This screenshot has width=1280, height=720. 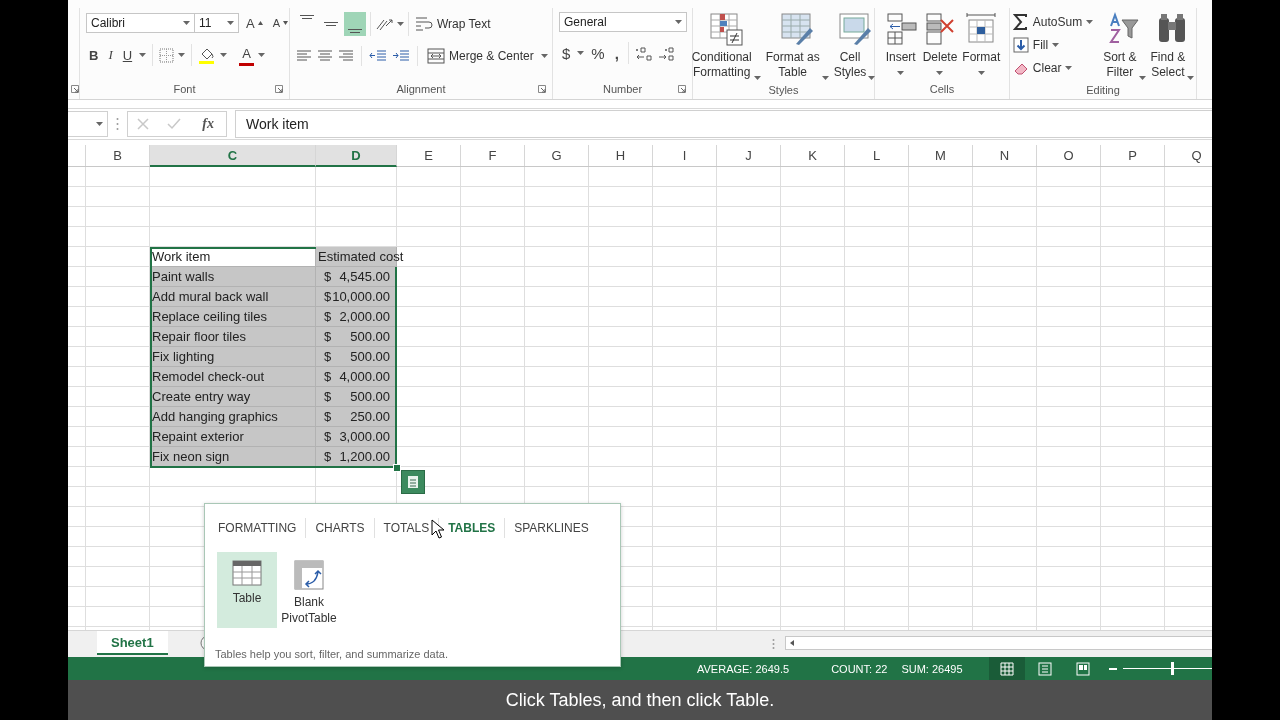 I want to click on status-count: COUNT: 22, so click(x=859, y=668).